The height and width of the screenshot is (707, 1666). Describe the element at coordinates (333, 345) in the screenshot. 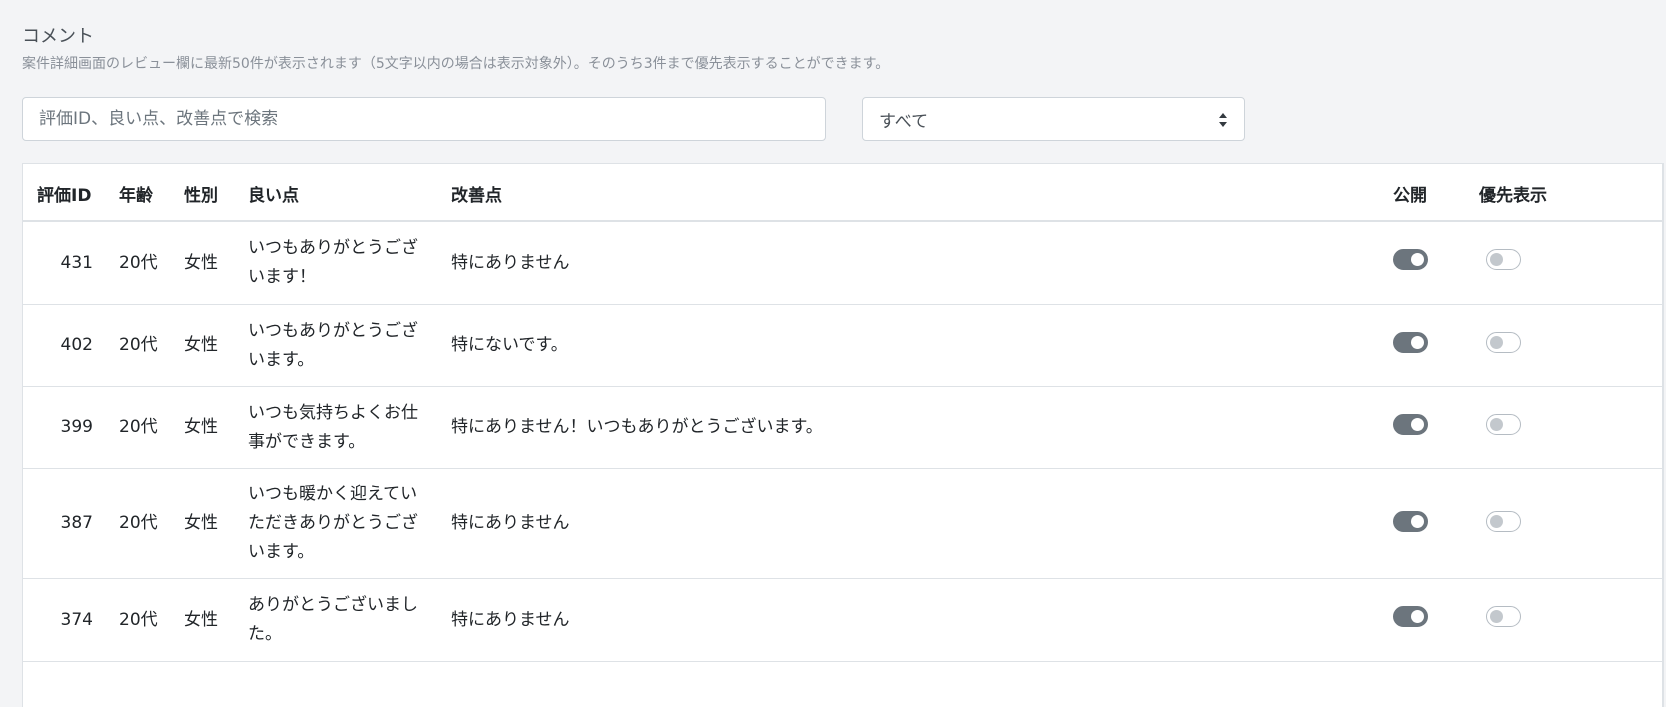

I see `cell-good-points: いつもありがとうございます。` at that location.